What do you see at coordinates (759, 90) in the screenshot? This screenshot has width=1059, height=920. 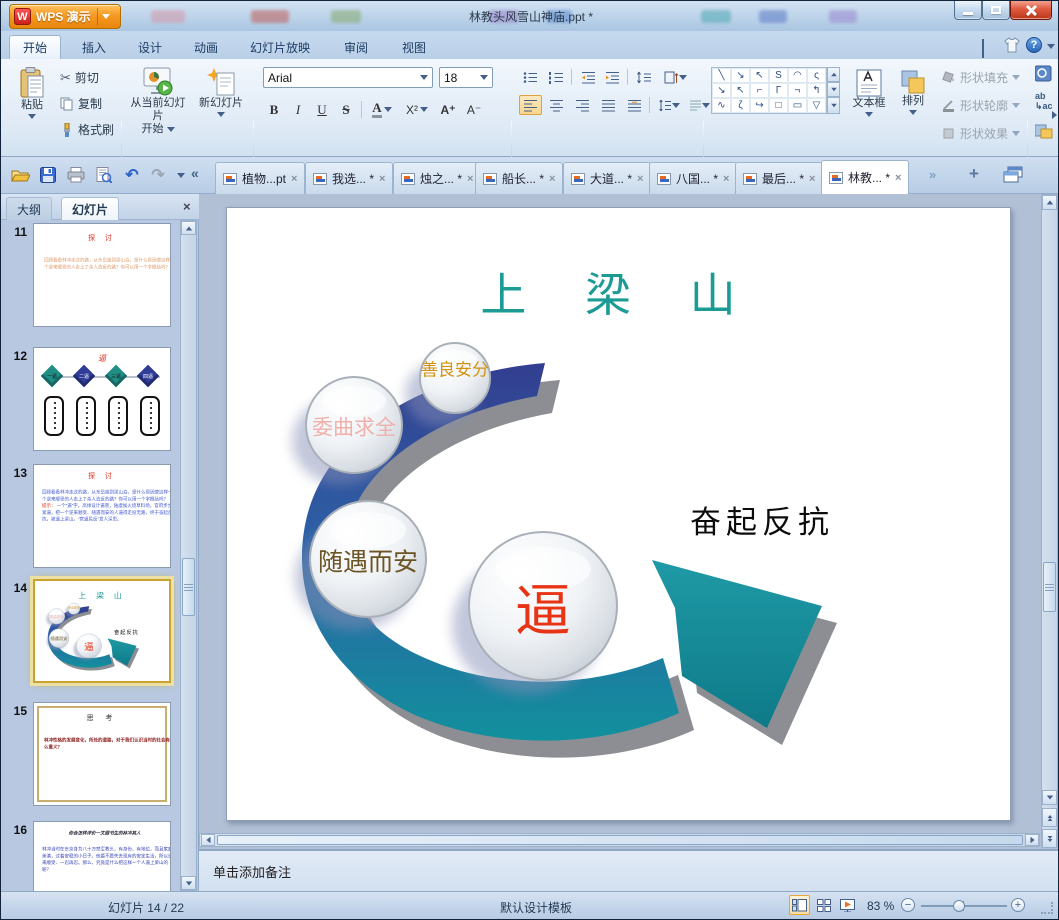 I see `shape-cell: ⌐` at bounding box center [759, 90].